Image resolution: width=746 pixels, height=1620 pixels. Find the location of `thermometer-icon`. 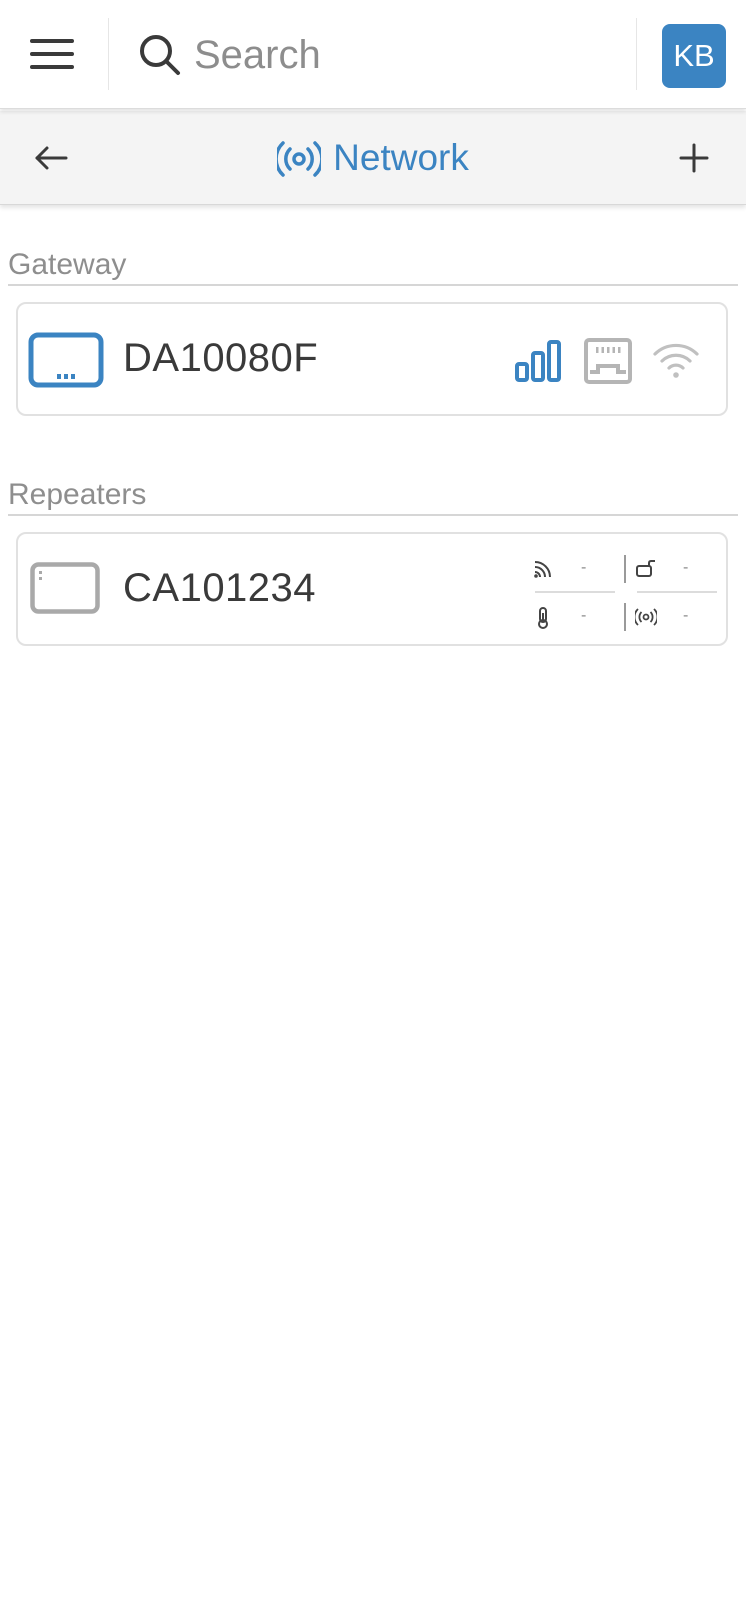

thermometer-icon is located at coordinates (543, 618).